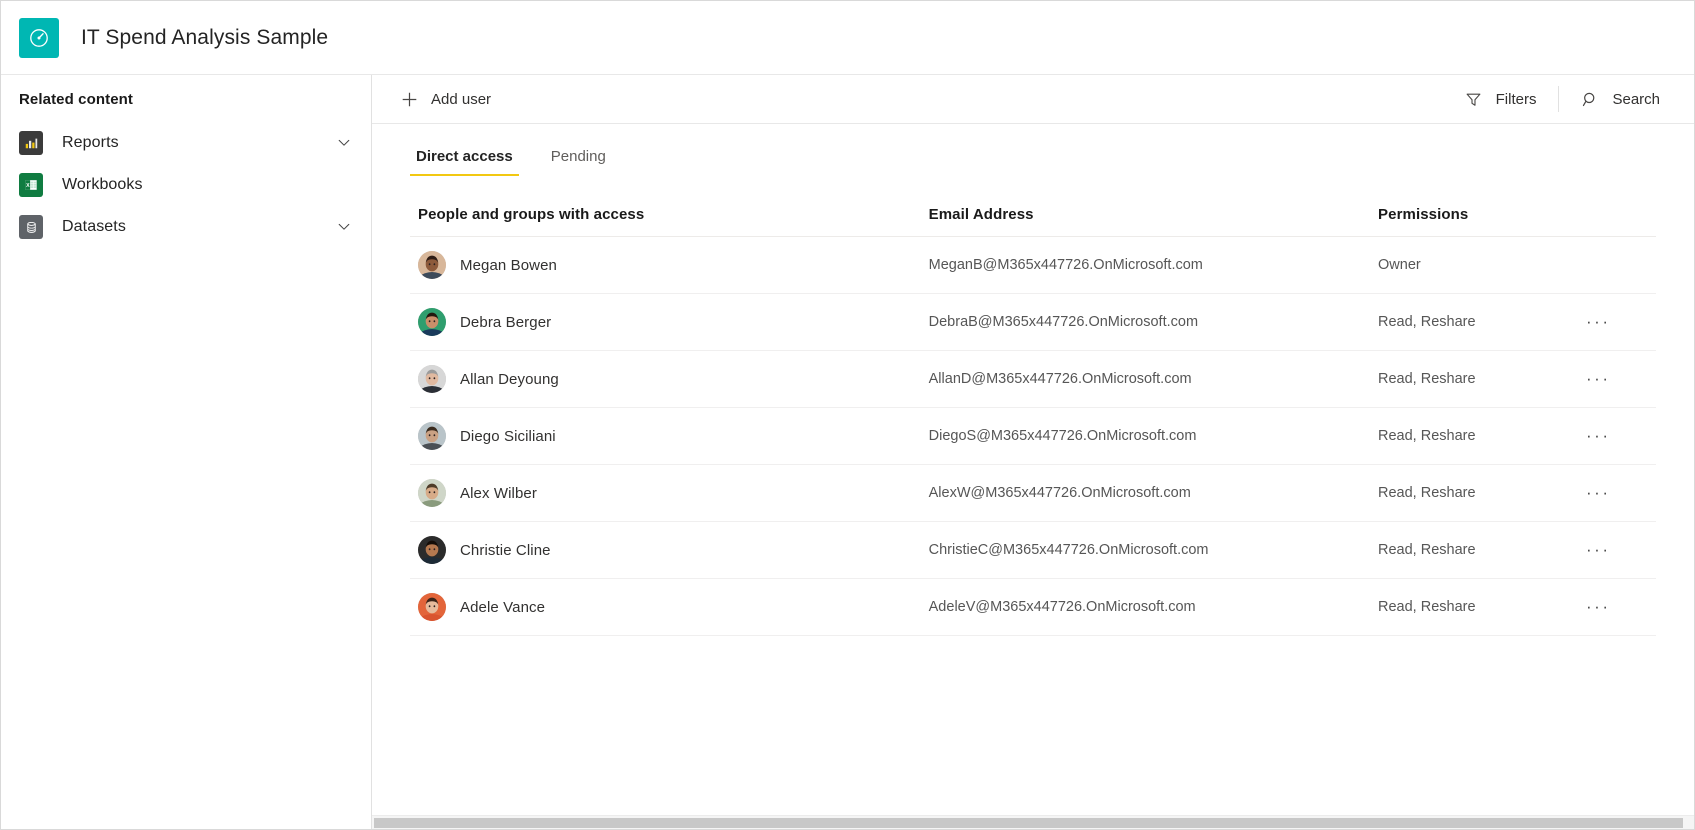 The width and height of the screenshot is (1695, 830). I want to click on command-bar-right: Filters Search, so click(1574, 99).